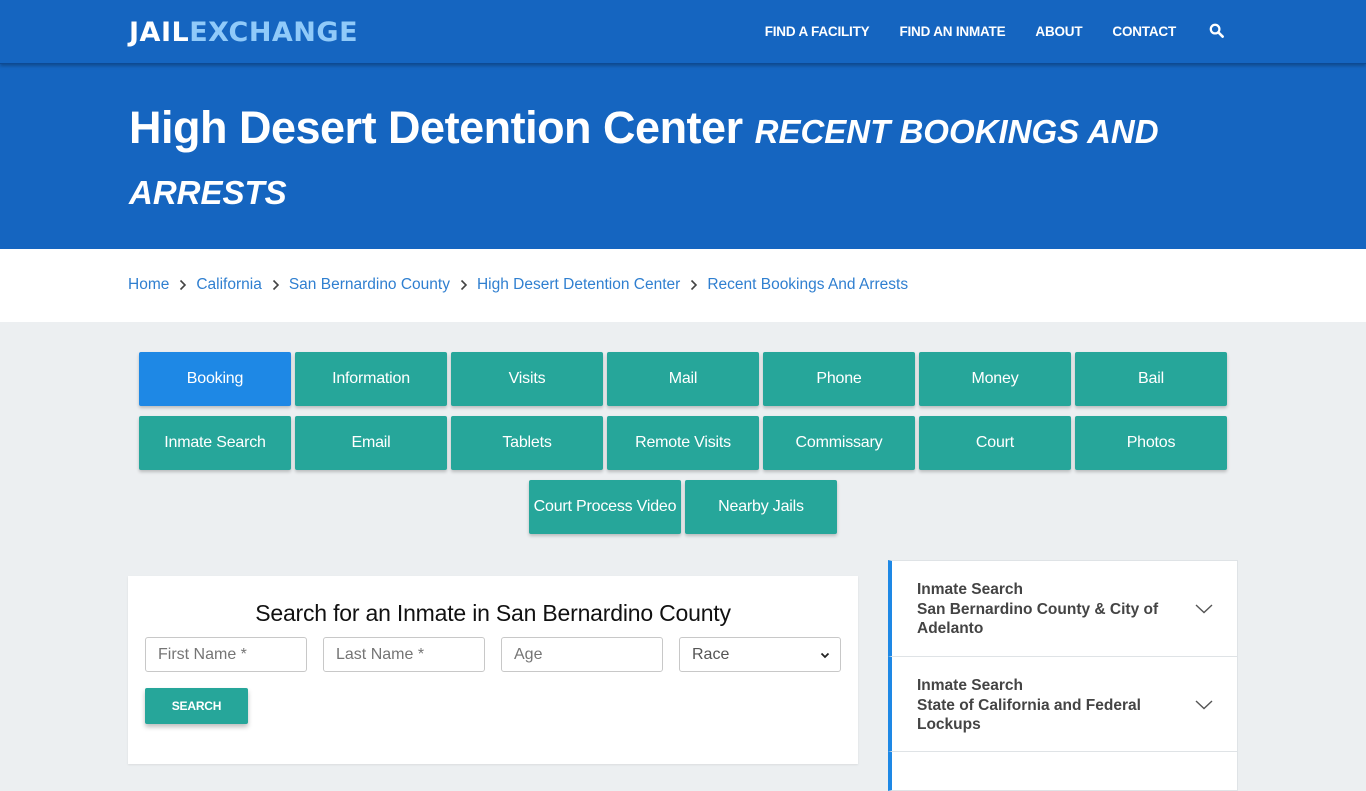 The height and width of the screenshot is (791, 1366). What do you see at coordinates (274, 32) in the screenshot?
I see `logo-exchange: EXCHANGE` at bounding box center [274, 32].